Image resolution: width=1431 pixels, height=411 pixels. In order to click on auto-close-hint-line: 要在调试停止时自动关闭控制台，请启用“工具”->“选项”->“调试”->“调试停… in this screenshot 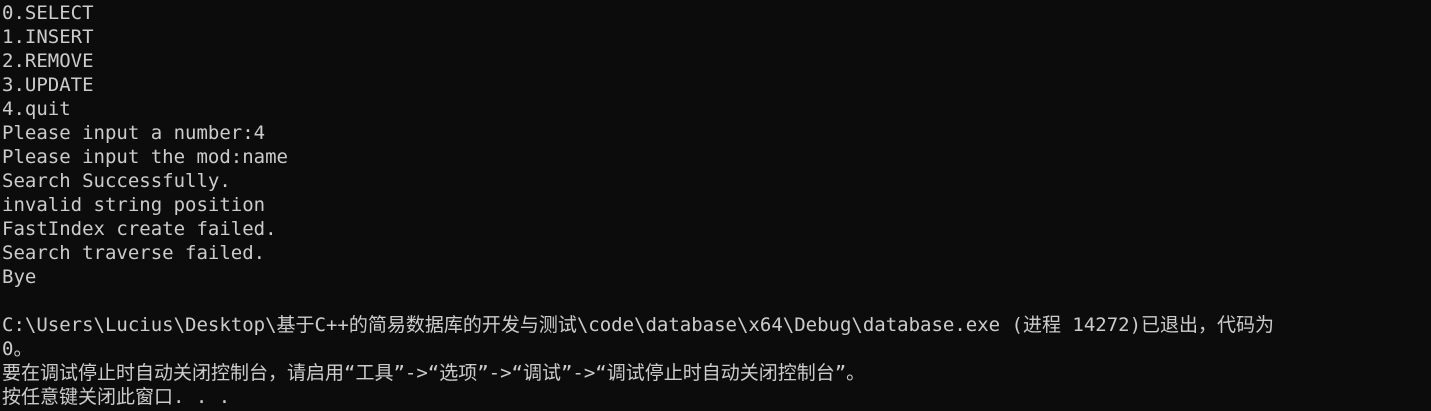, I will do `click(434, 373)`.